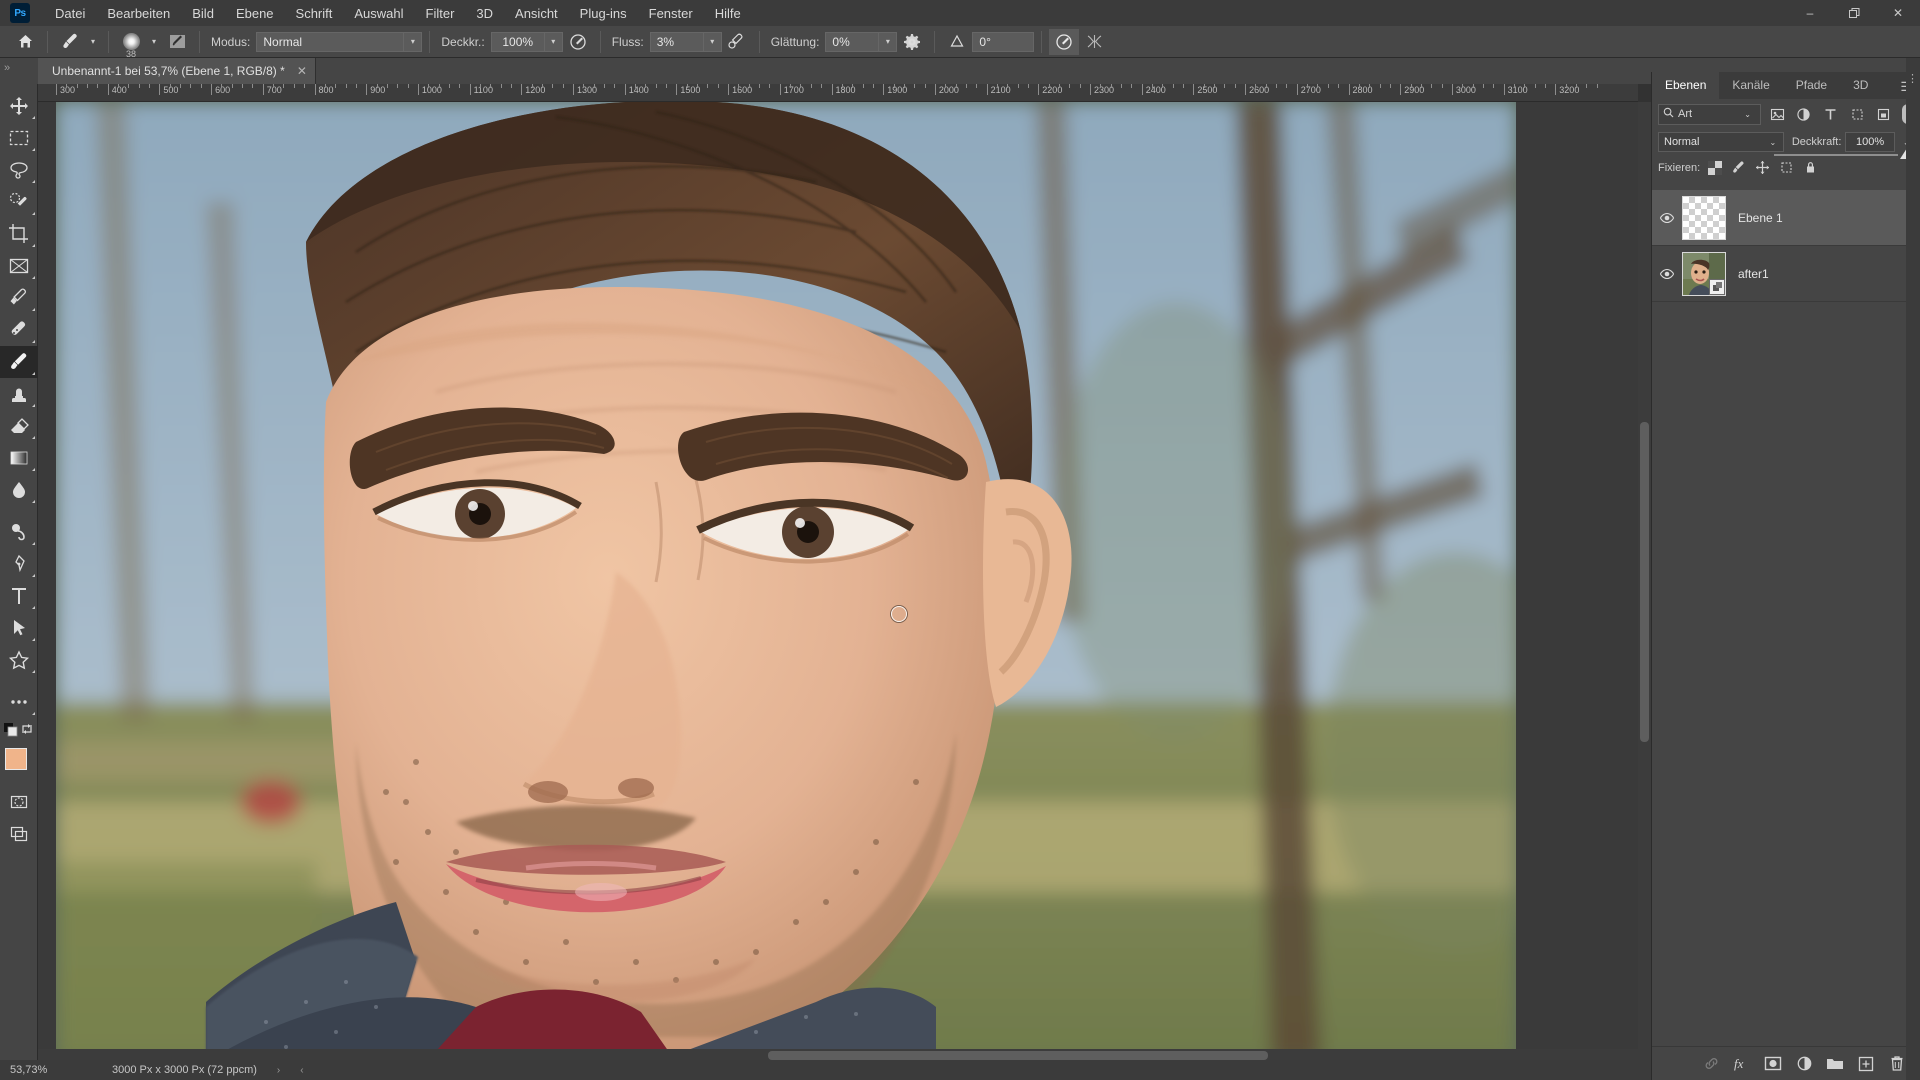 Image resolution: width=1920 pixels, height=1080 pixels. What do you see at coordinates (712, 41) in the screenshot?
I see `flow-caret: ▾` at bounding box center [712, 41].